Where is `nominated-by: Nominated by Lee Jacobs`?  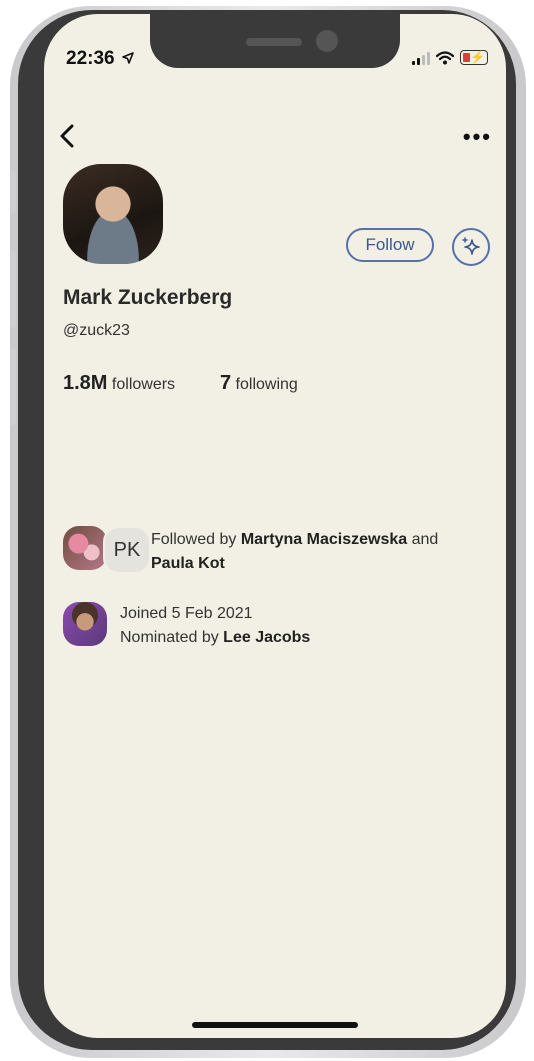 nominated-by: Nominated by Lee Jacobs is located at coordinates (215, 638).